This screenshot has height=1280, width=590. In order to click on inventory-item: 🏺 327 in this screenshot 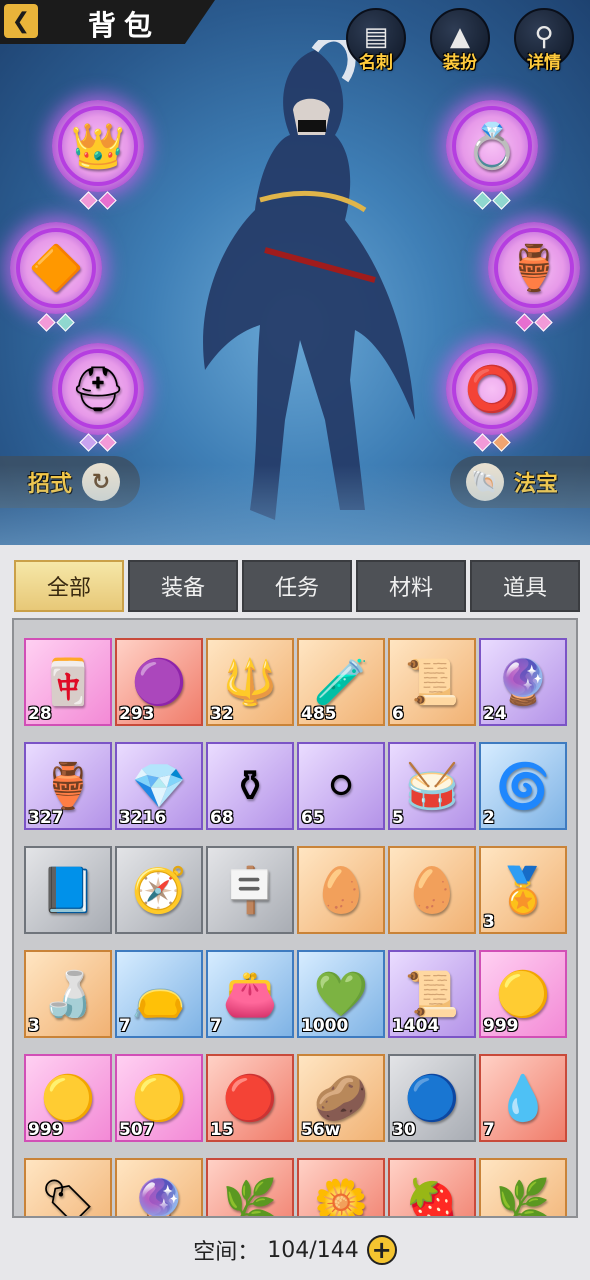, I will do `click(68, 786)`.